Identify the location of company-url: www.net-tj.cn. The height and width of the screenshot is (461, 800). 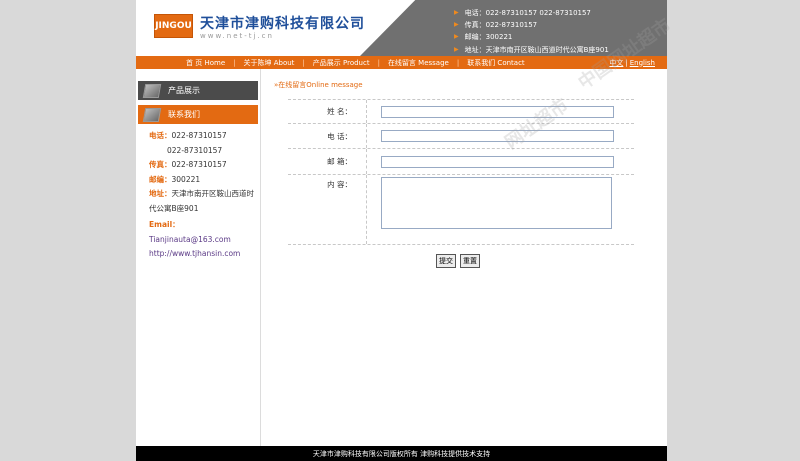
(237, 36).